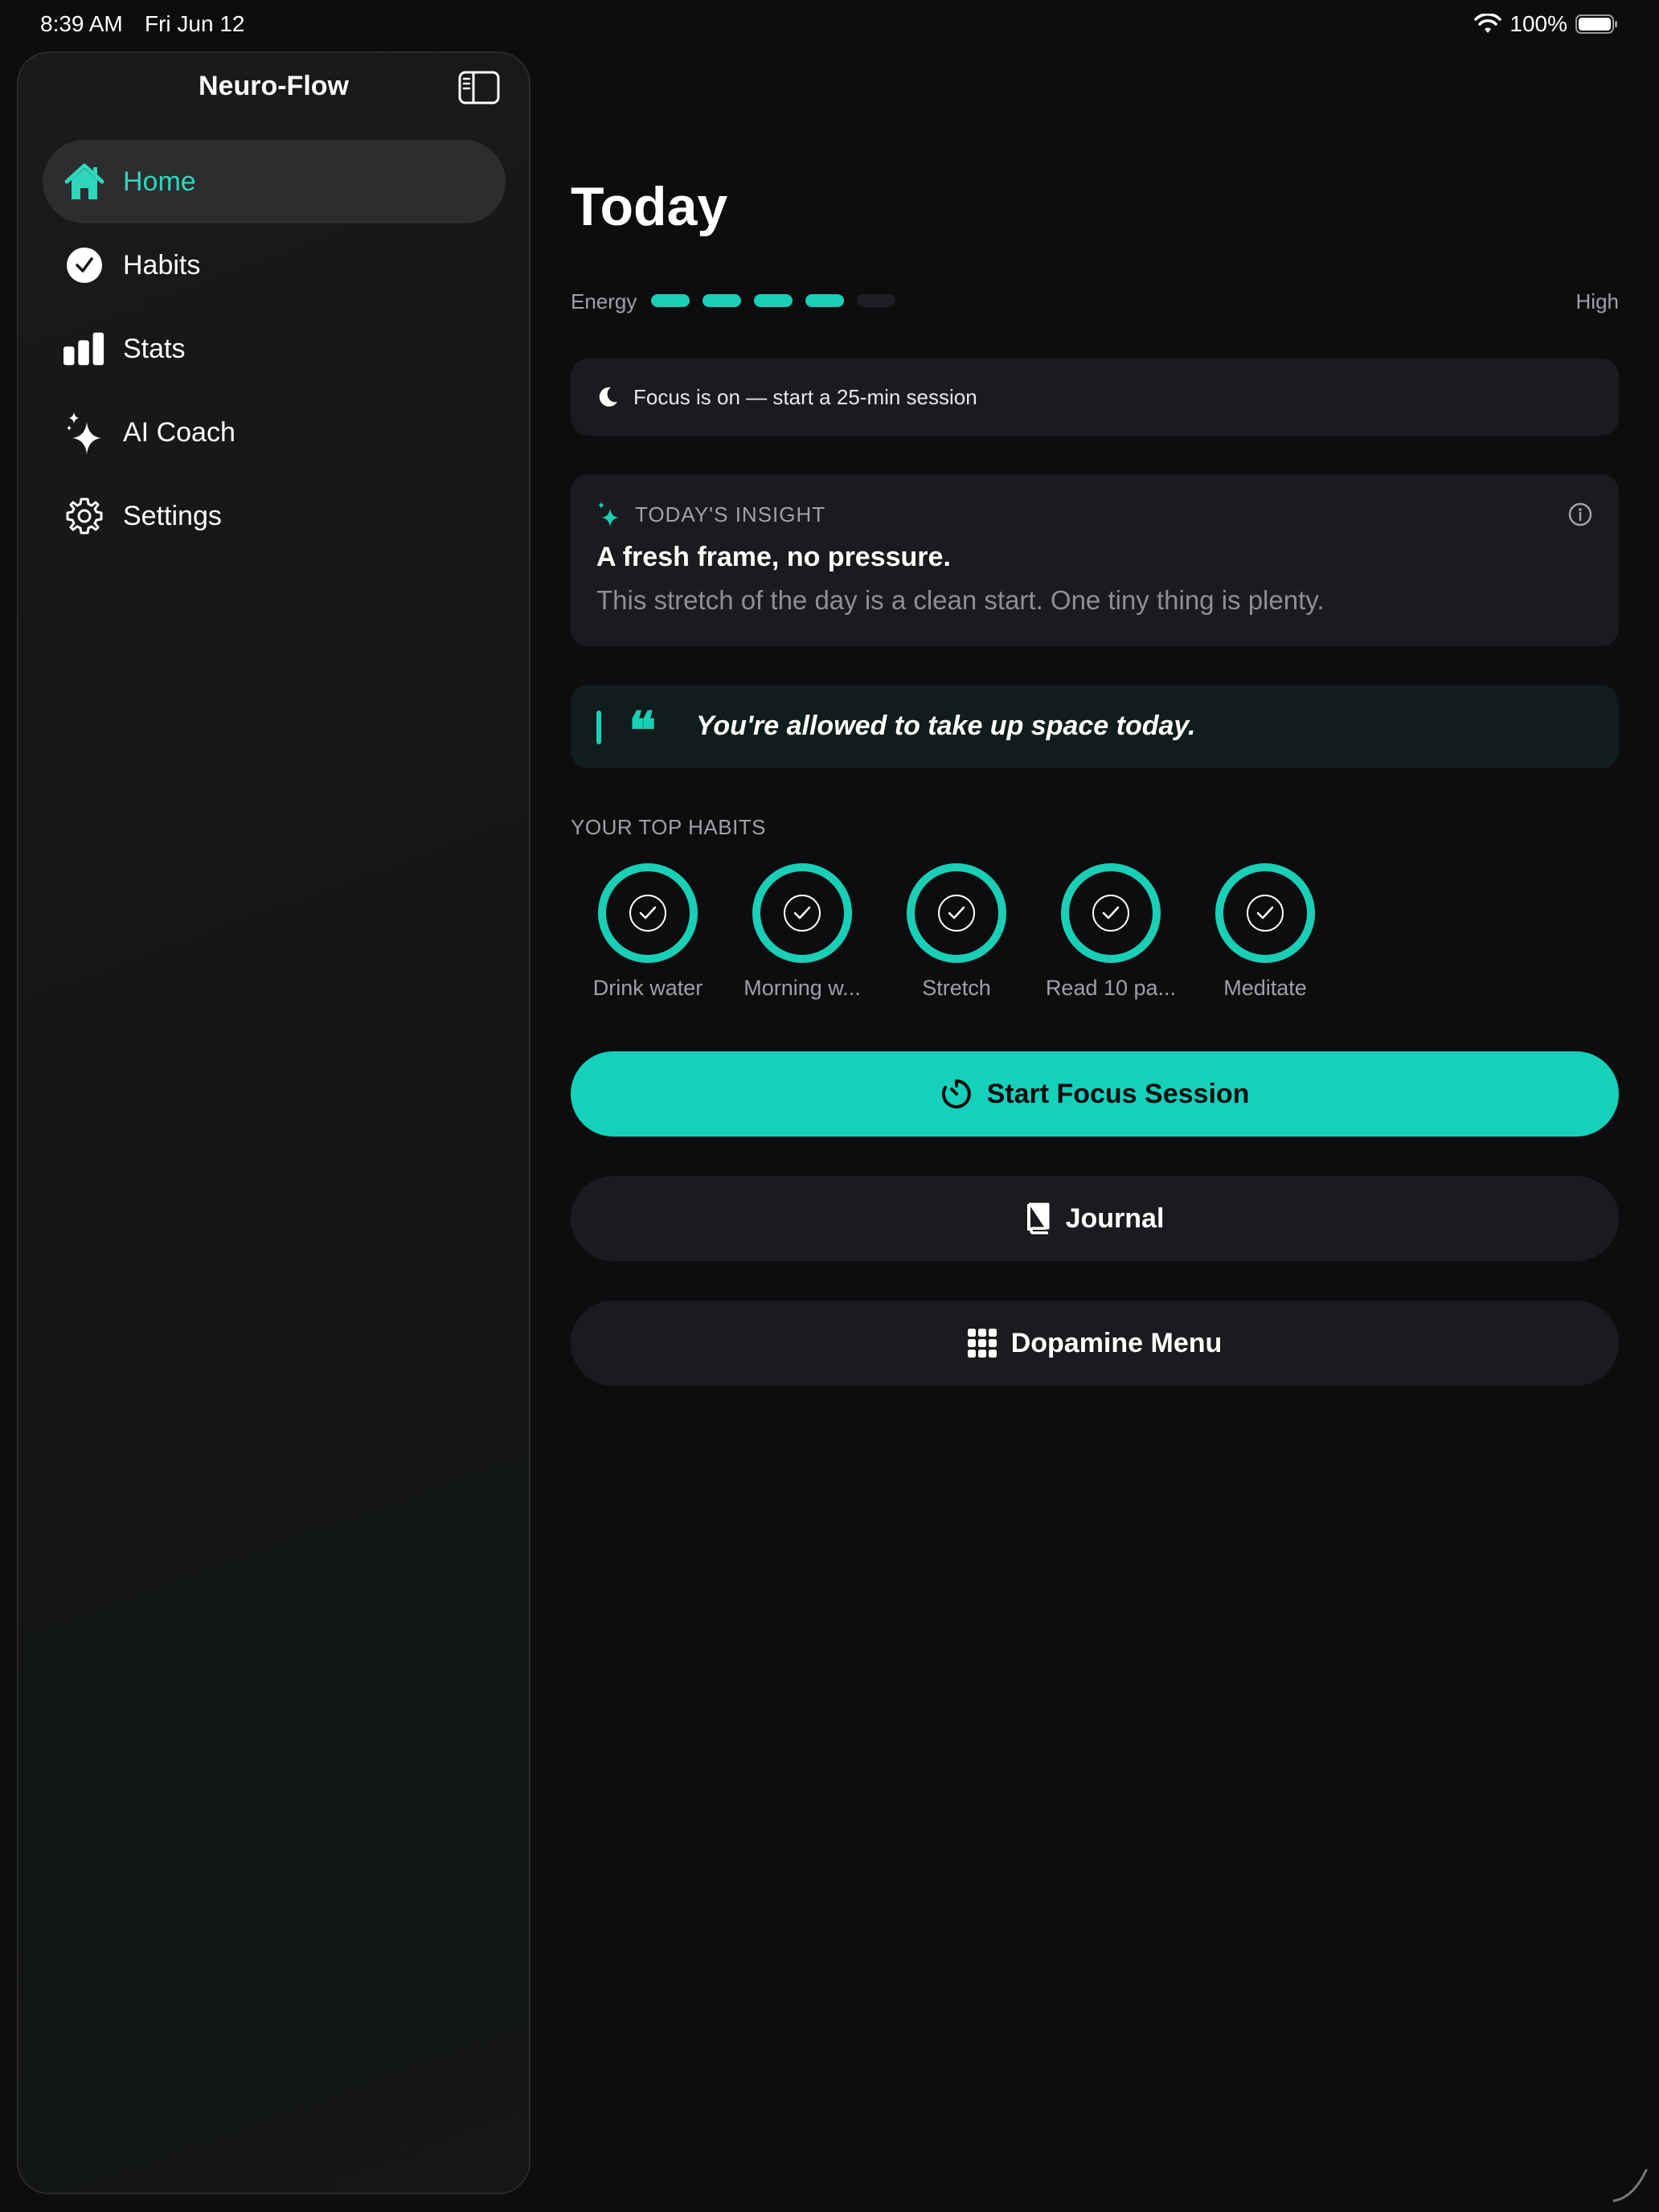  Describe the element at coordinates (154, 348) in the screenshot. I see `sidebar-item-label: Stats` at that location.